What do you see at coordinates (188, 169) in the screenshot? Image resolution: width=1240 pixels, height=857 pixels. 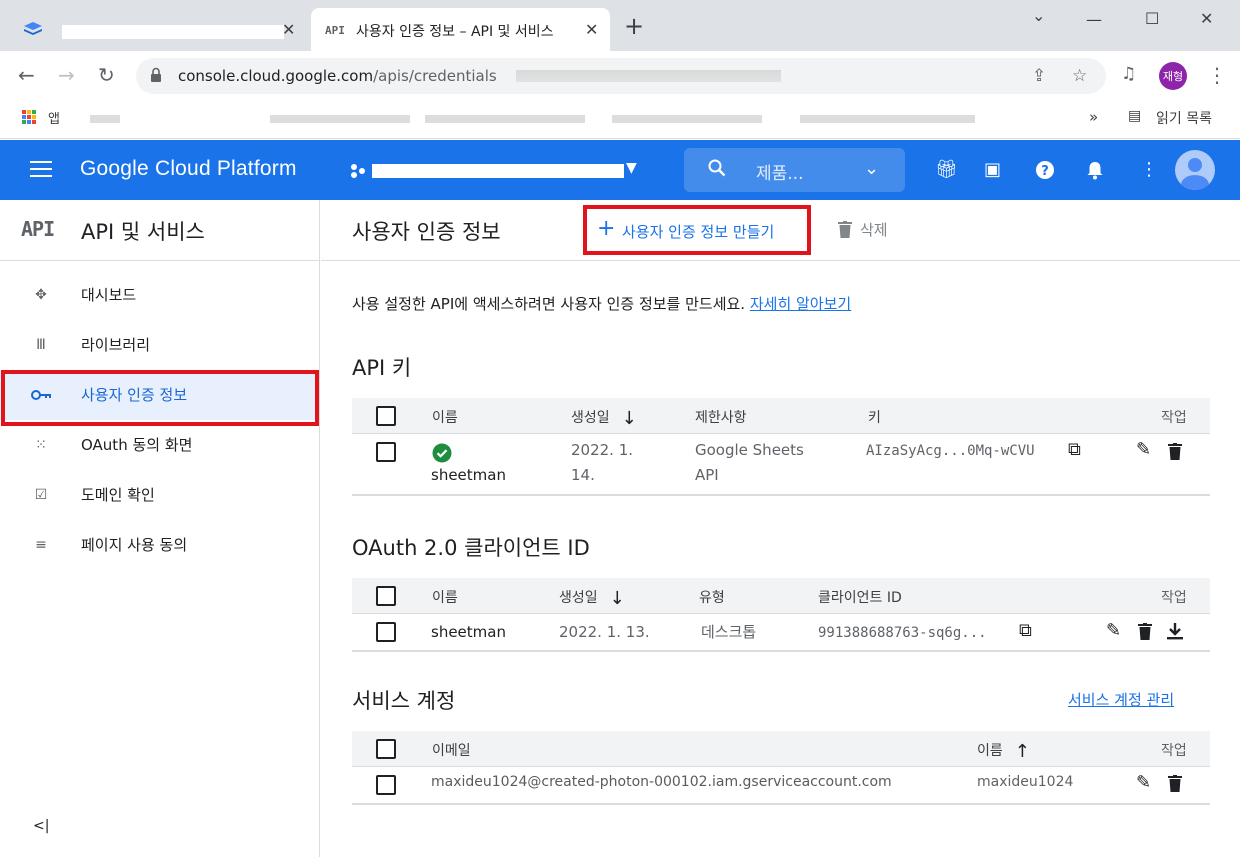 I see `product-title: Google Cloud Platform` at bounding box center [188, 169].